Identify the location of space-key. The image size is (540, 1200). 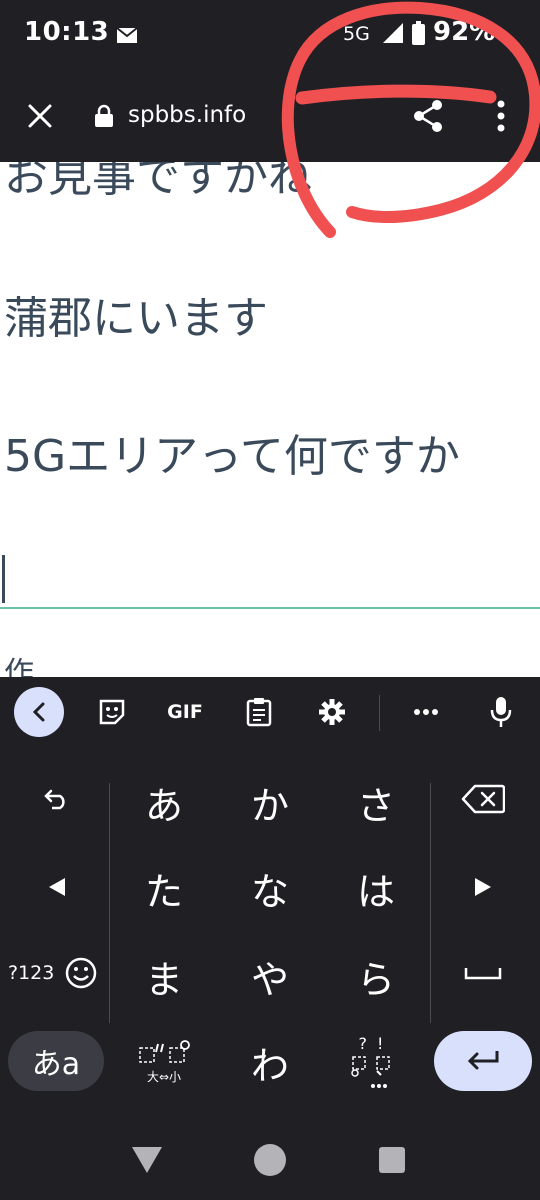
(483, 973).